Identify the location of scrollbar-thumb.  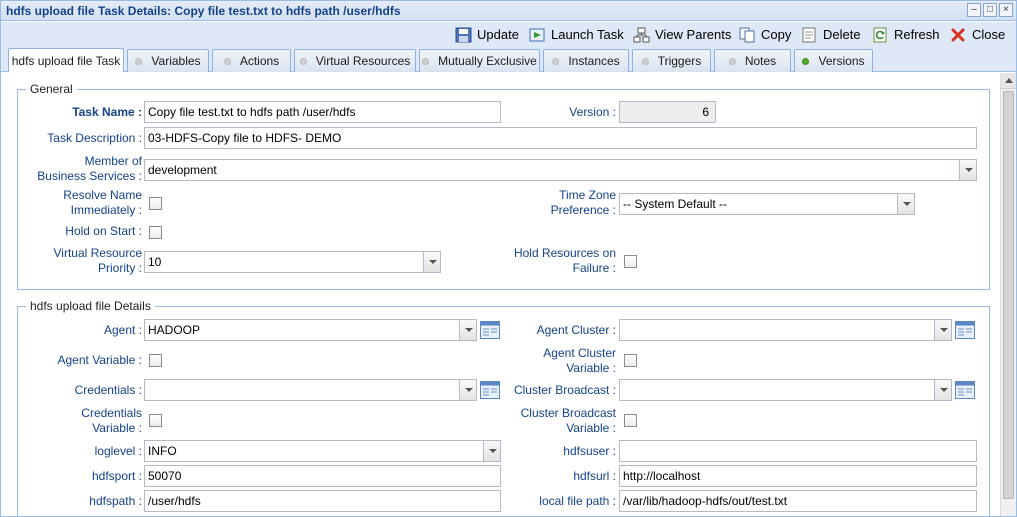
(1008, 295).